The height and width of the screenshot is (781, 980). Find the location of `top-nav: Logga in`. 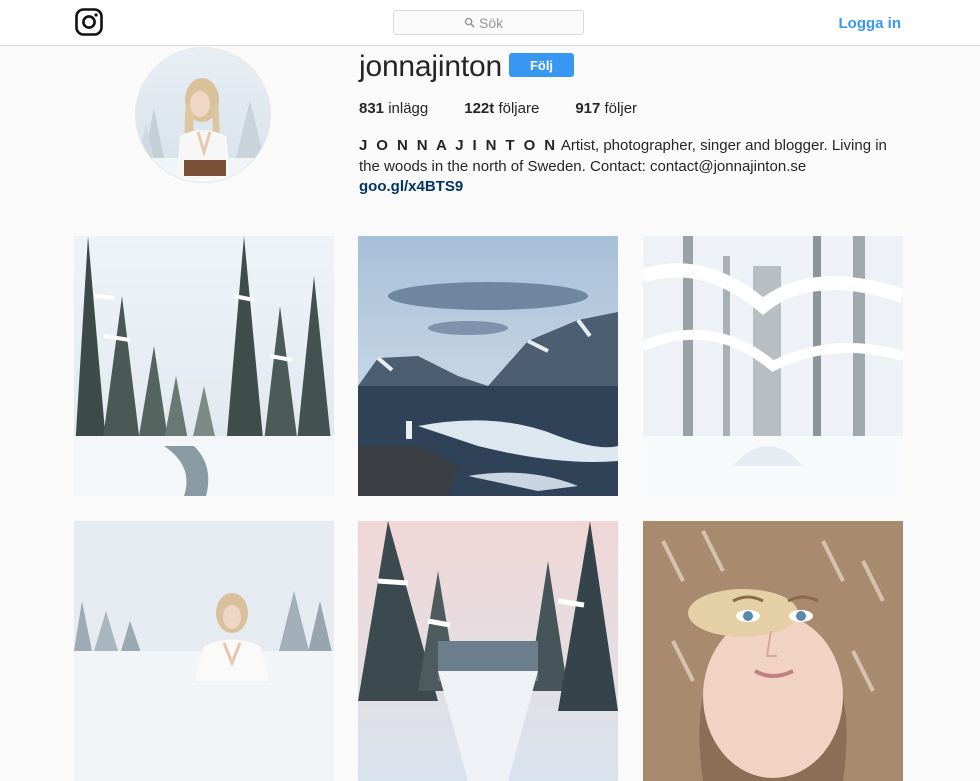

top-nav: Logga in is located at coordinates (490, 23).